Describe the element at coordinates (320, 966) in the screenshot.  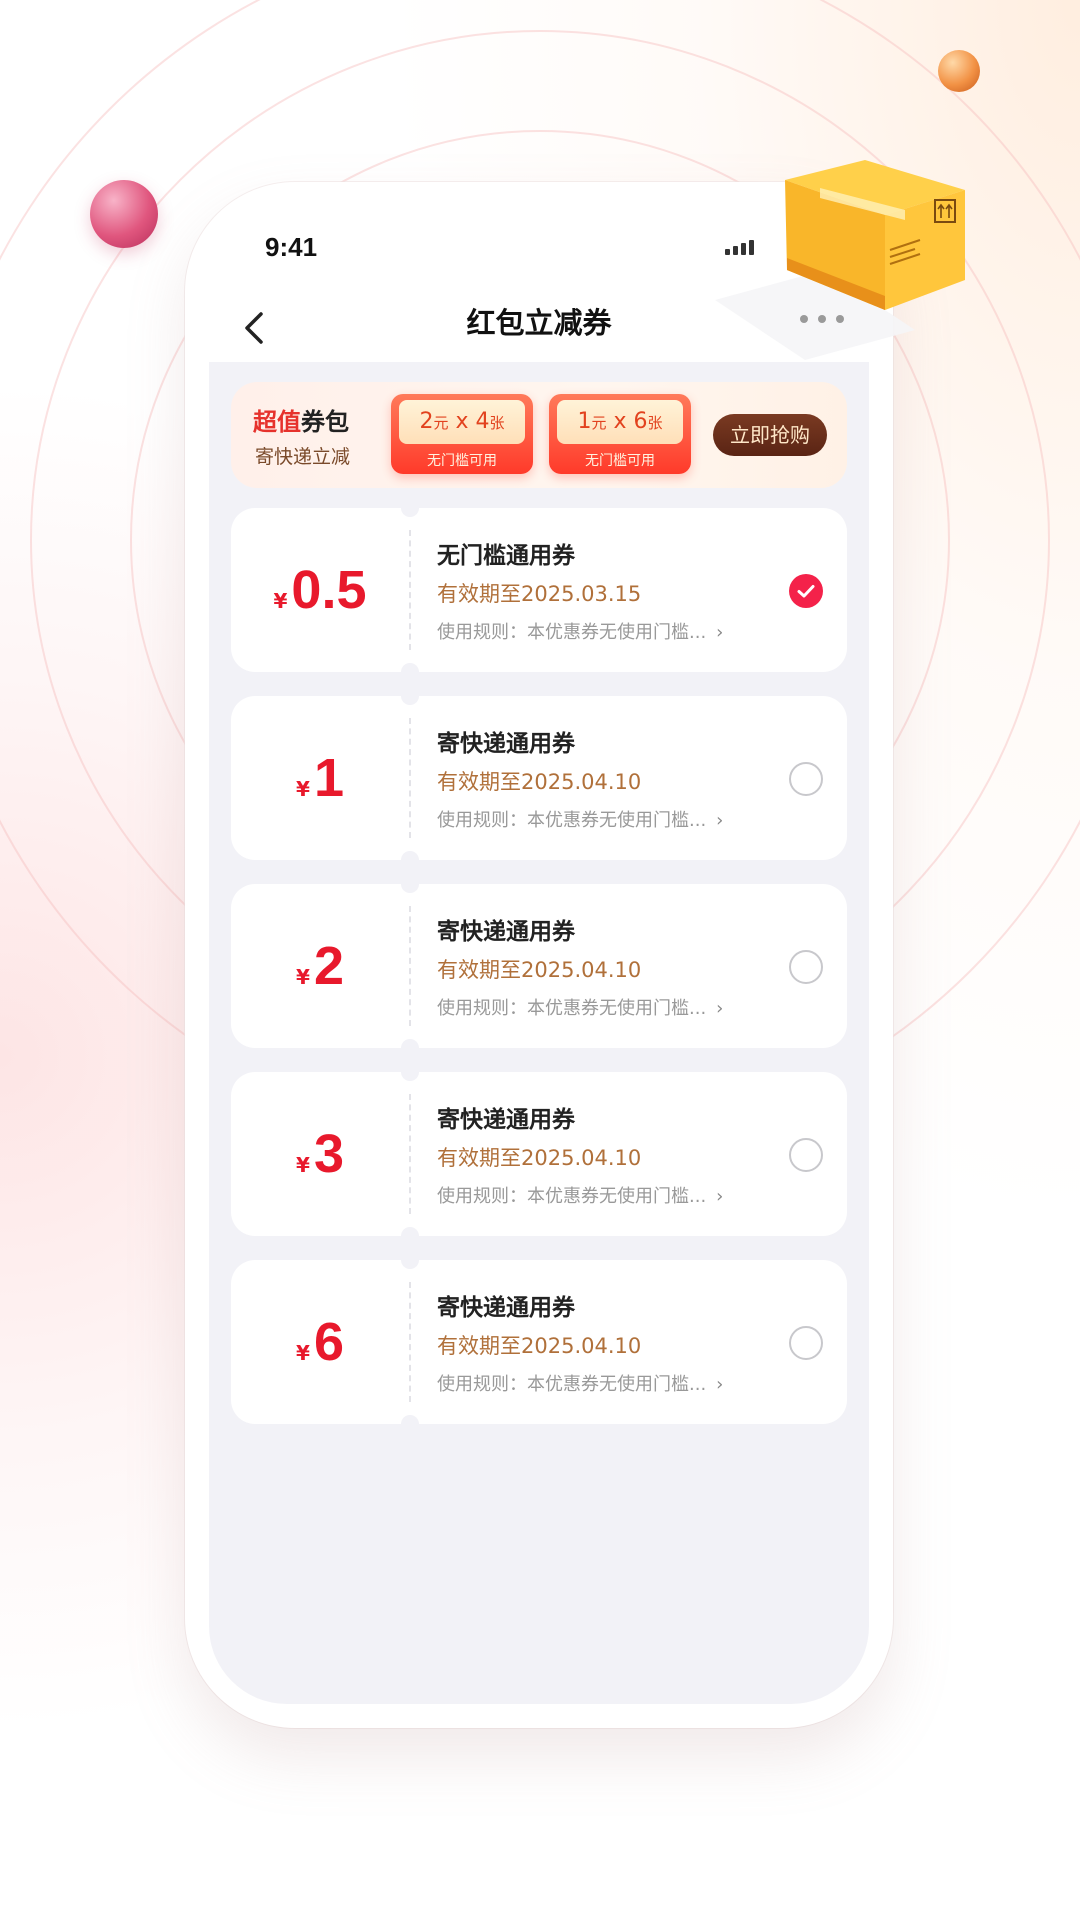
I see `coupon-amount: ¥2` at that location.